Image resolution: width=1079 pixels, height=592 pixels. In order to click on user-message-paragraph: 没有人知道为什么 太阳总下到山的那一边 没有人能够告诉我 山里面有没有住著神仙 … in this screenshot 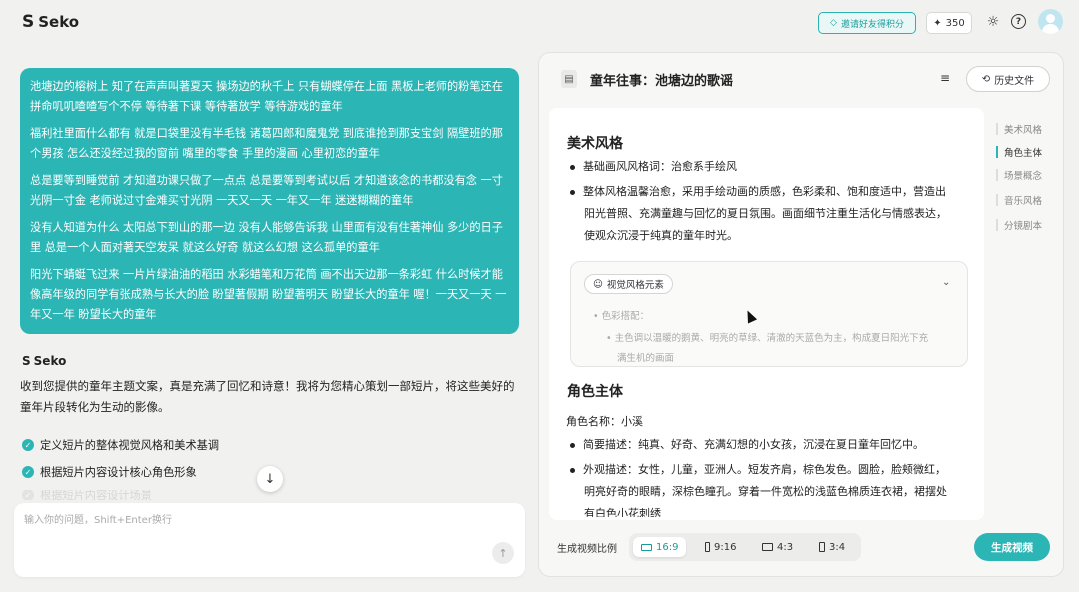, I will do `click(266, 237)`.